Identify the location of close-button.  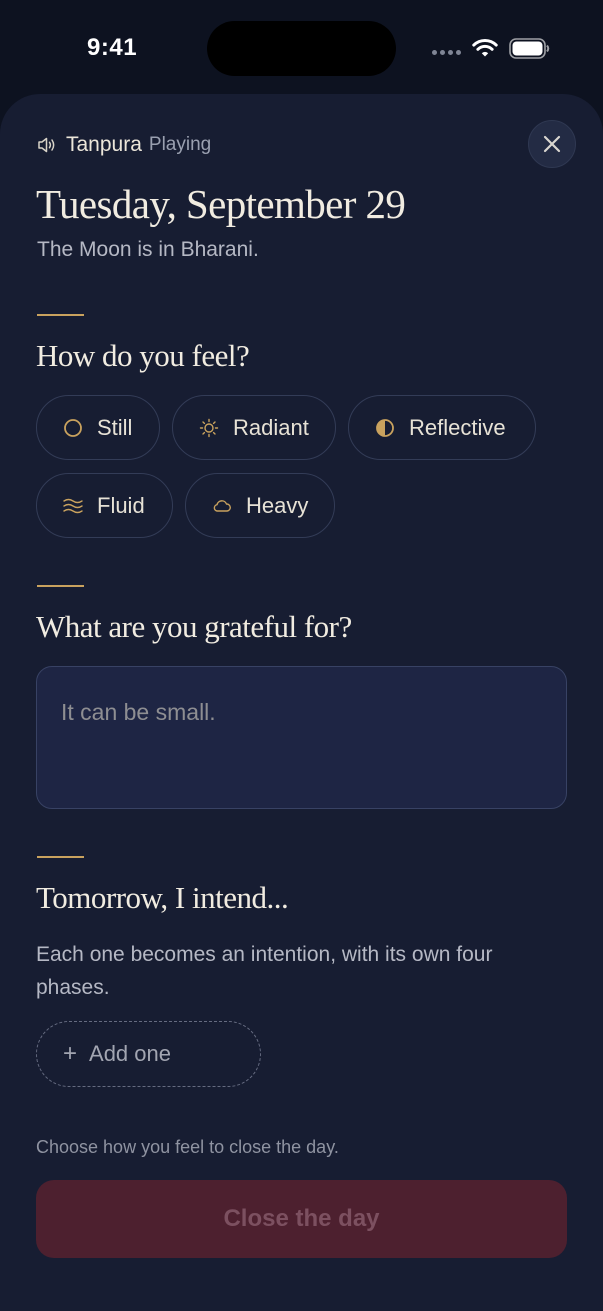
(552, 144).